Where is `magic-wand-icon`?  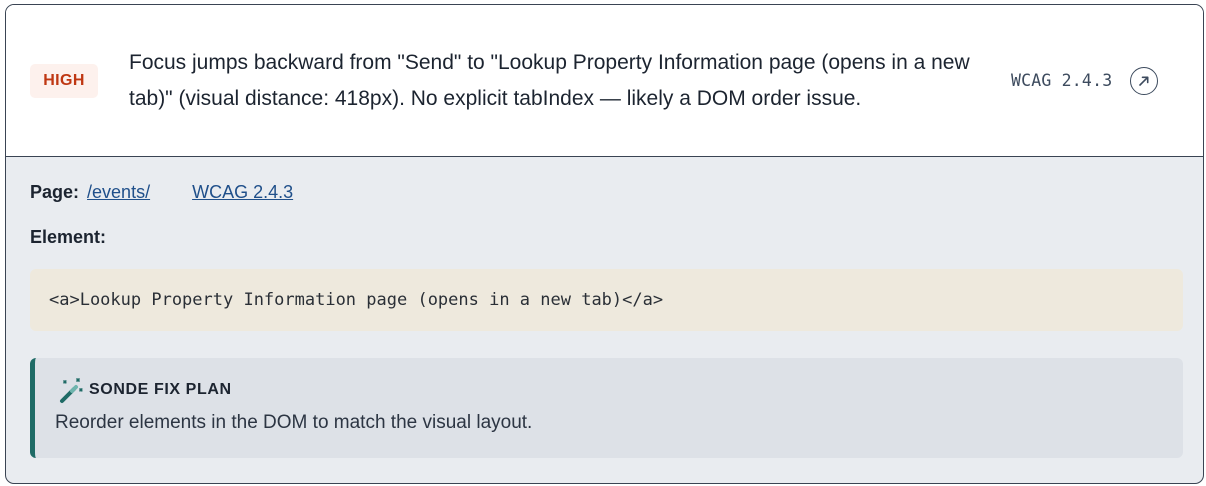
magic-wand-icon is located at coordinates (71, 390).